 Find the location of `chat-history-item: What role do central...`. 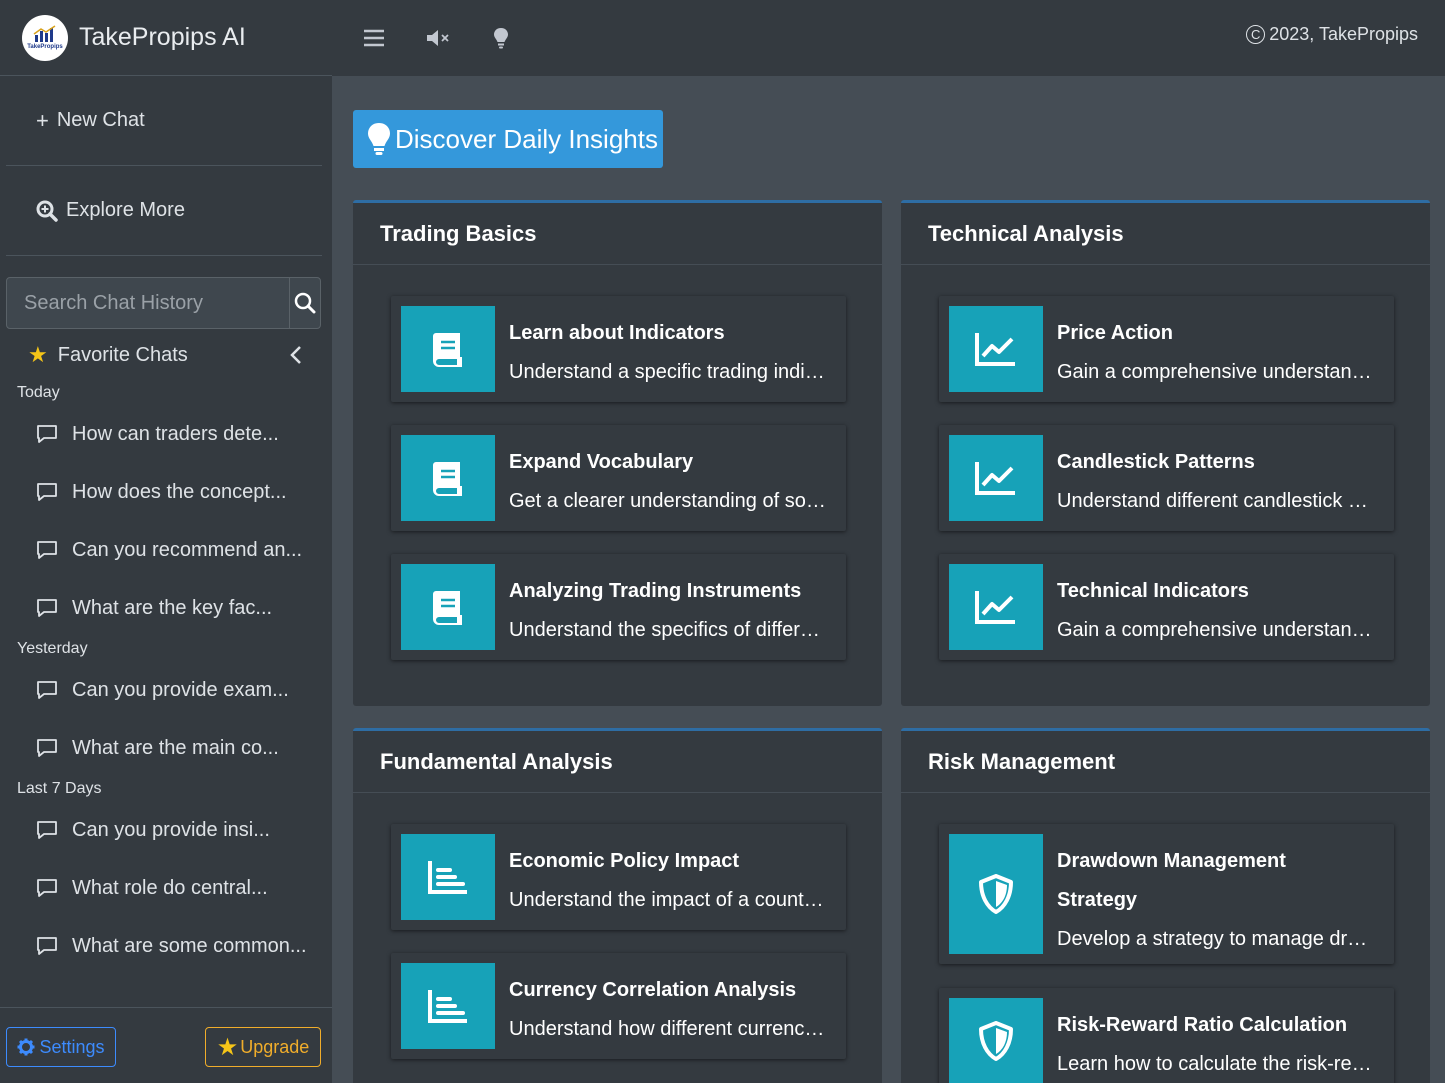

chat-history-item: What role do central... is located at coordinates (166, 888).